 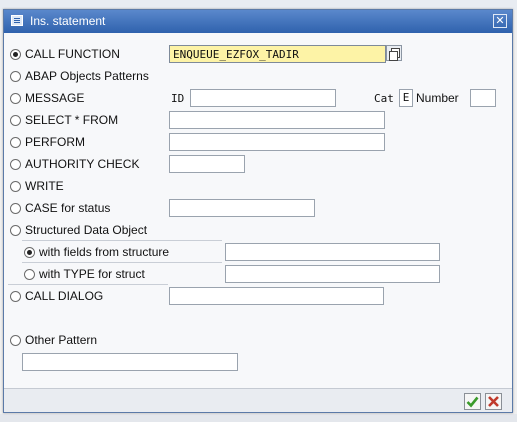 What do you see at coordinates (15, 54) in the screenshot?
I see `call-function-radio` at bounding box center [15, 54].